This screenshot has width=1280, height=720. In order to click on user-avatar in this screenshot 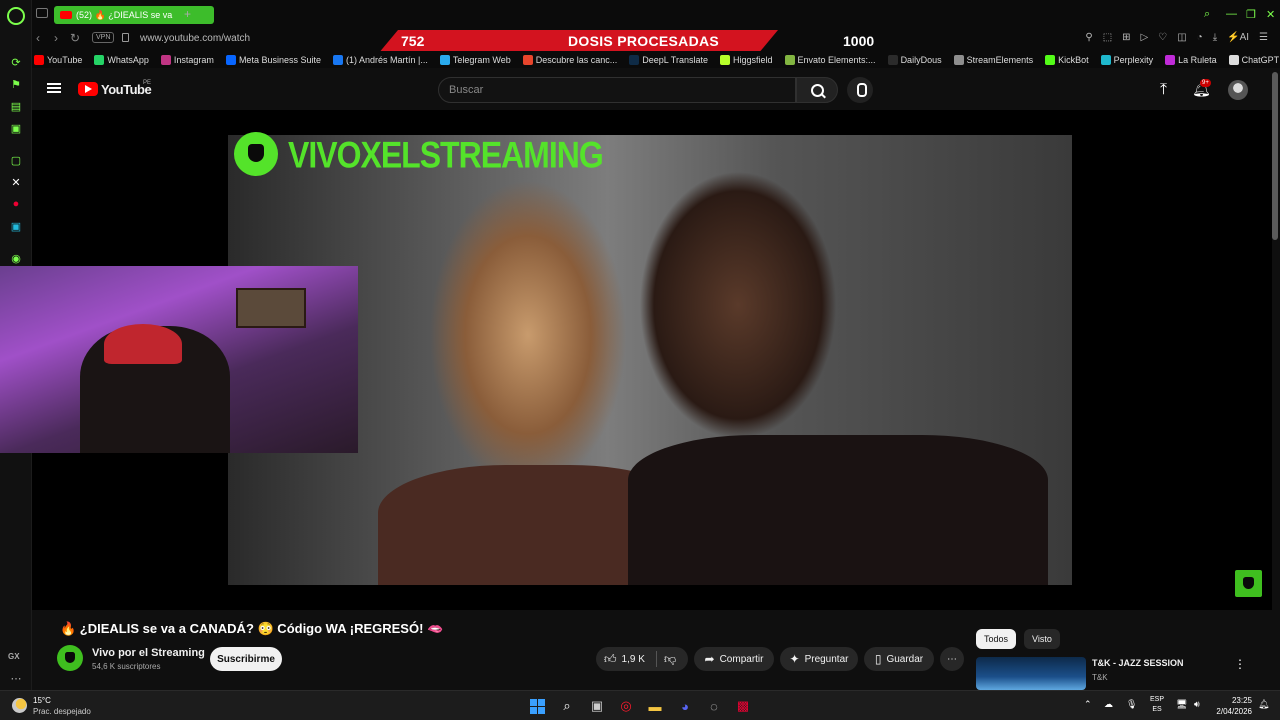, I will do `click(1238, 90)`.